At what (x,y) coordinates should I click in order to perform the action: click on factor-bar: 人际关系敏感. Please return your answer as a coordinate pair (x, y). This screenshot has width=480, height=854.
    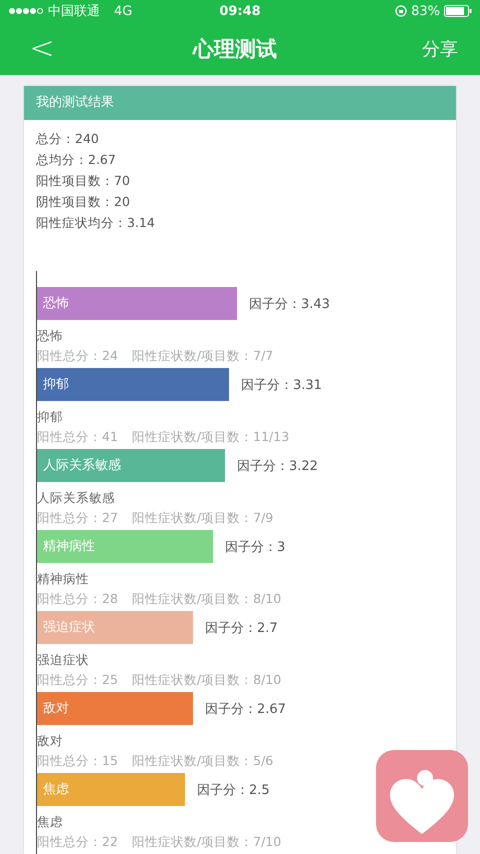
    Looking at the image, I should click on (131, 465).